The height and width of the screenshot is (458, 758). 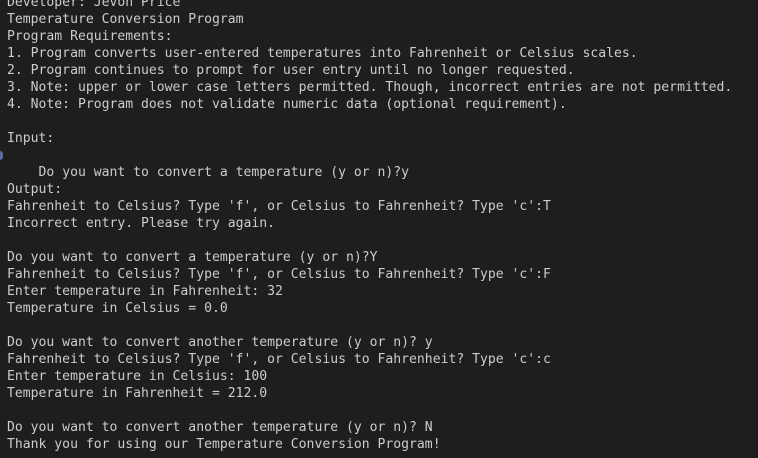 I want to click on output-heading-line: Output:, so click(x=35, y=189).